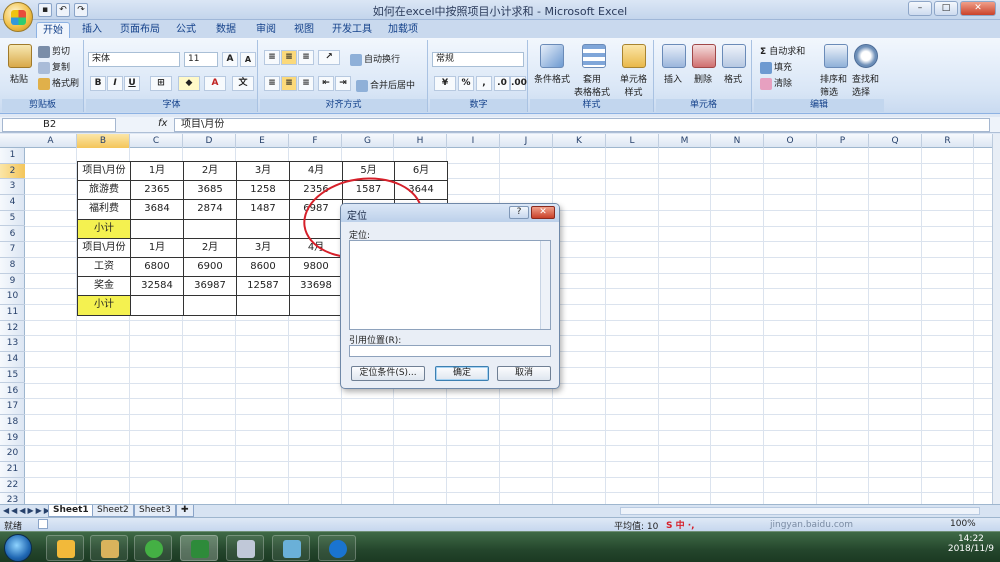 Image resolution: width=1000 pixels, height=562 pixels. What do you see at coordinates (833, 85) in the screenshot?
I see `sort-filter-button: 排序和 筛选` at bounding box center [833, 85].